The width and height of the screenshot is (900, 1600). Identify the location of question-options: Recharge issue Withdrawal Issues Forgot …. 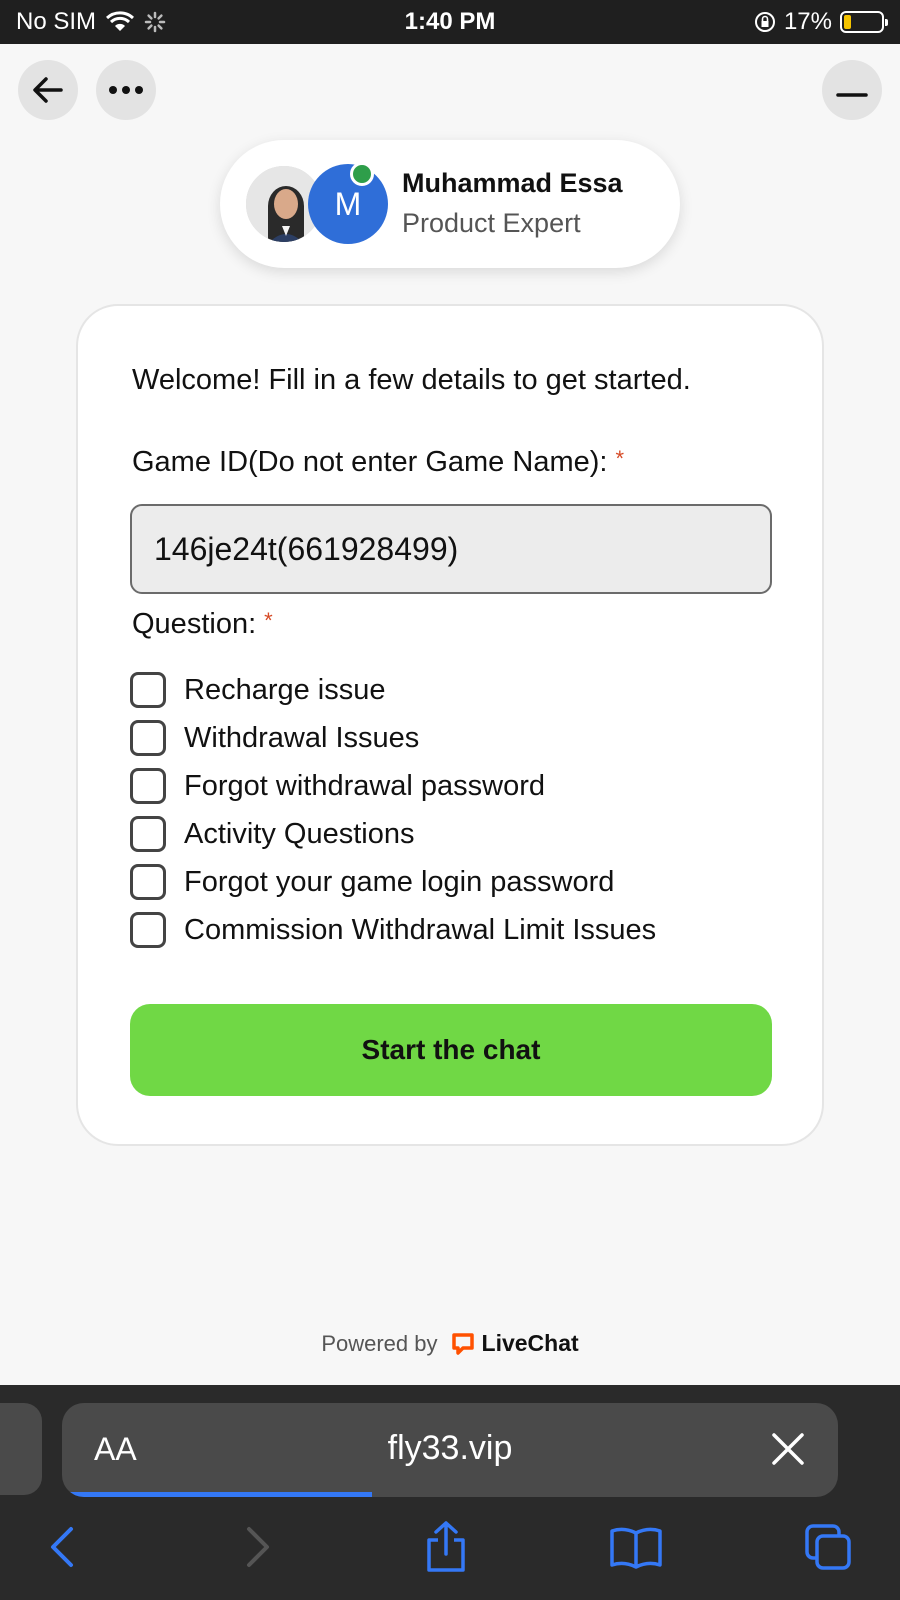
(393, 810).